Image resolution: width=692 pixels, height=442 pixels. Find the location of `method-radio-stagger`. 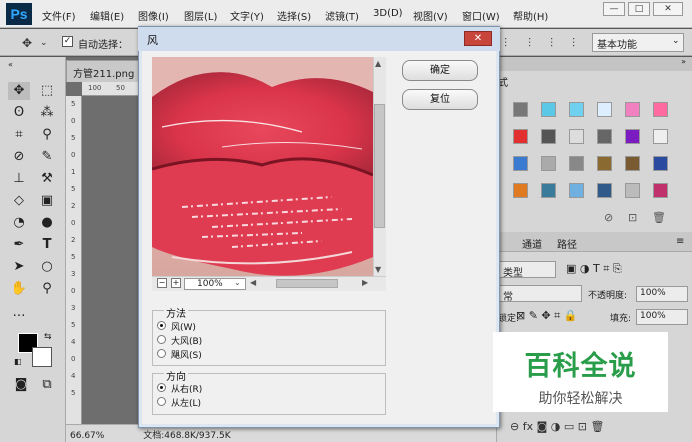

method-radio-stagger is located at coordinates (161, 353).